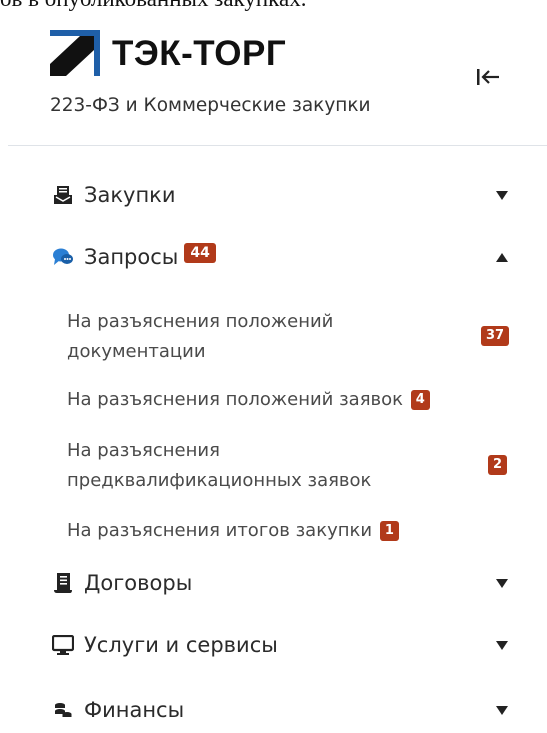 The width and height of the screenshot is (547, 733). Describe the element at coordinates (495, 336) in the screenshot. I see `count-badge: 37` at that location.